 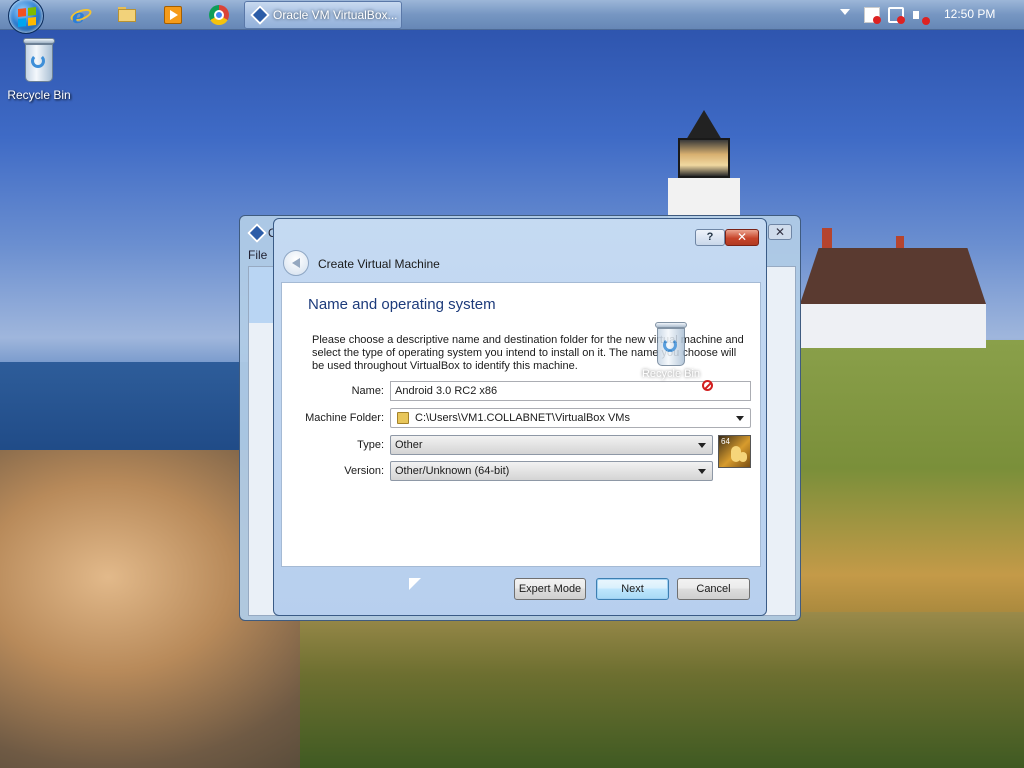 I want to click on dialog-title: Create Virtual Machine, so click(x=379, y=264).